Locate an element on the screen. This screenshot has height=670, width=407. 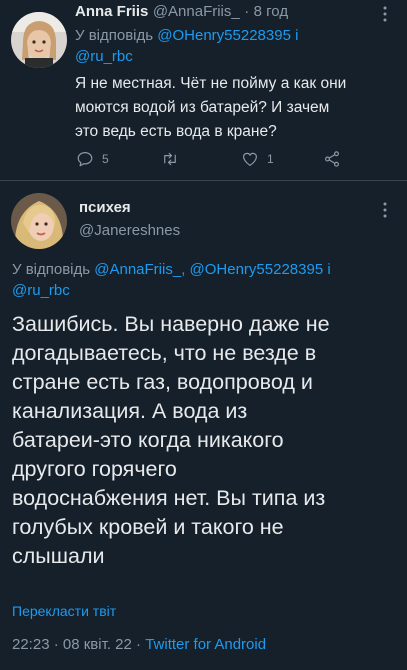
meta-source-link: Twitter for Android is located at coordinates (205, 644).